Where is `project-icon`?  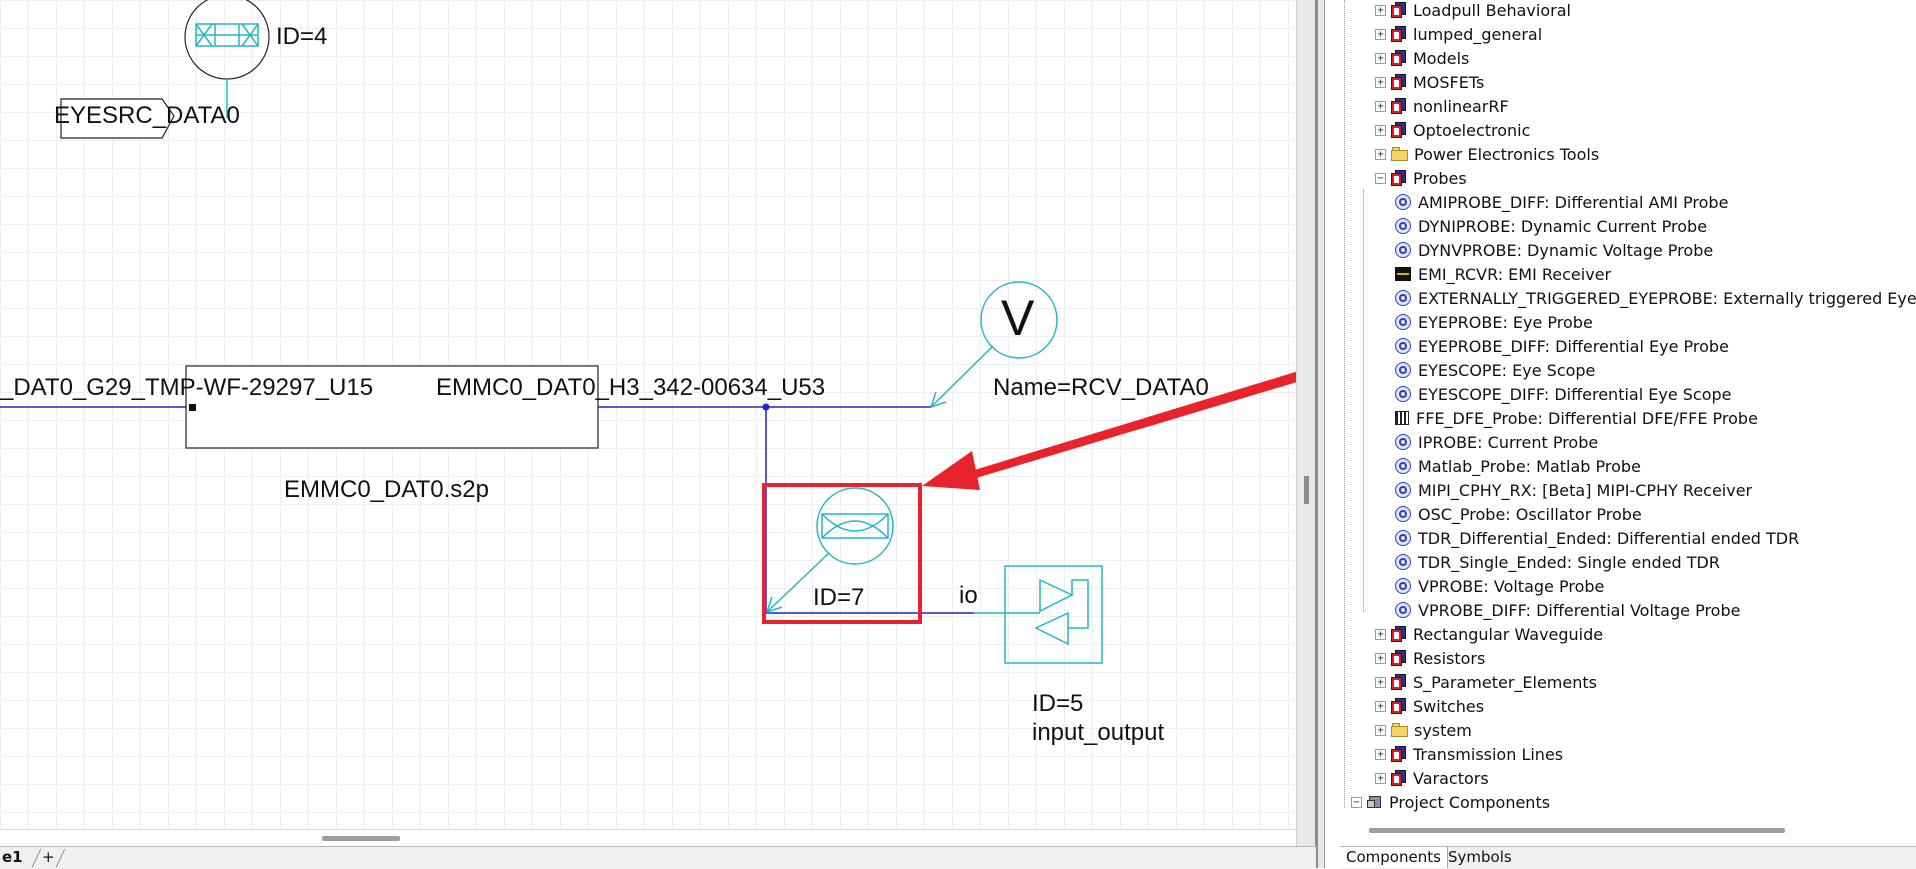 project-icon is located at coordinates (1375, 802).